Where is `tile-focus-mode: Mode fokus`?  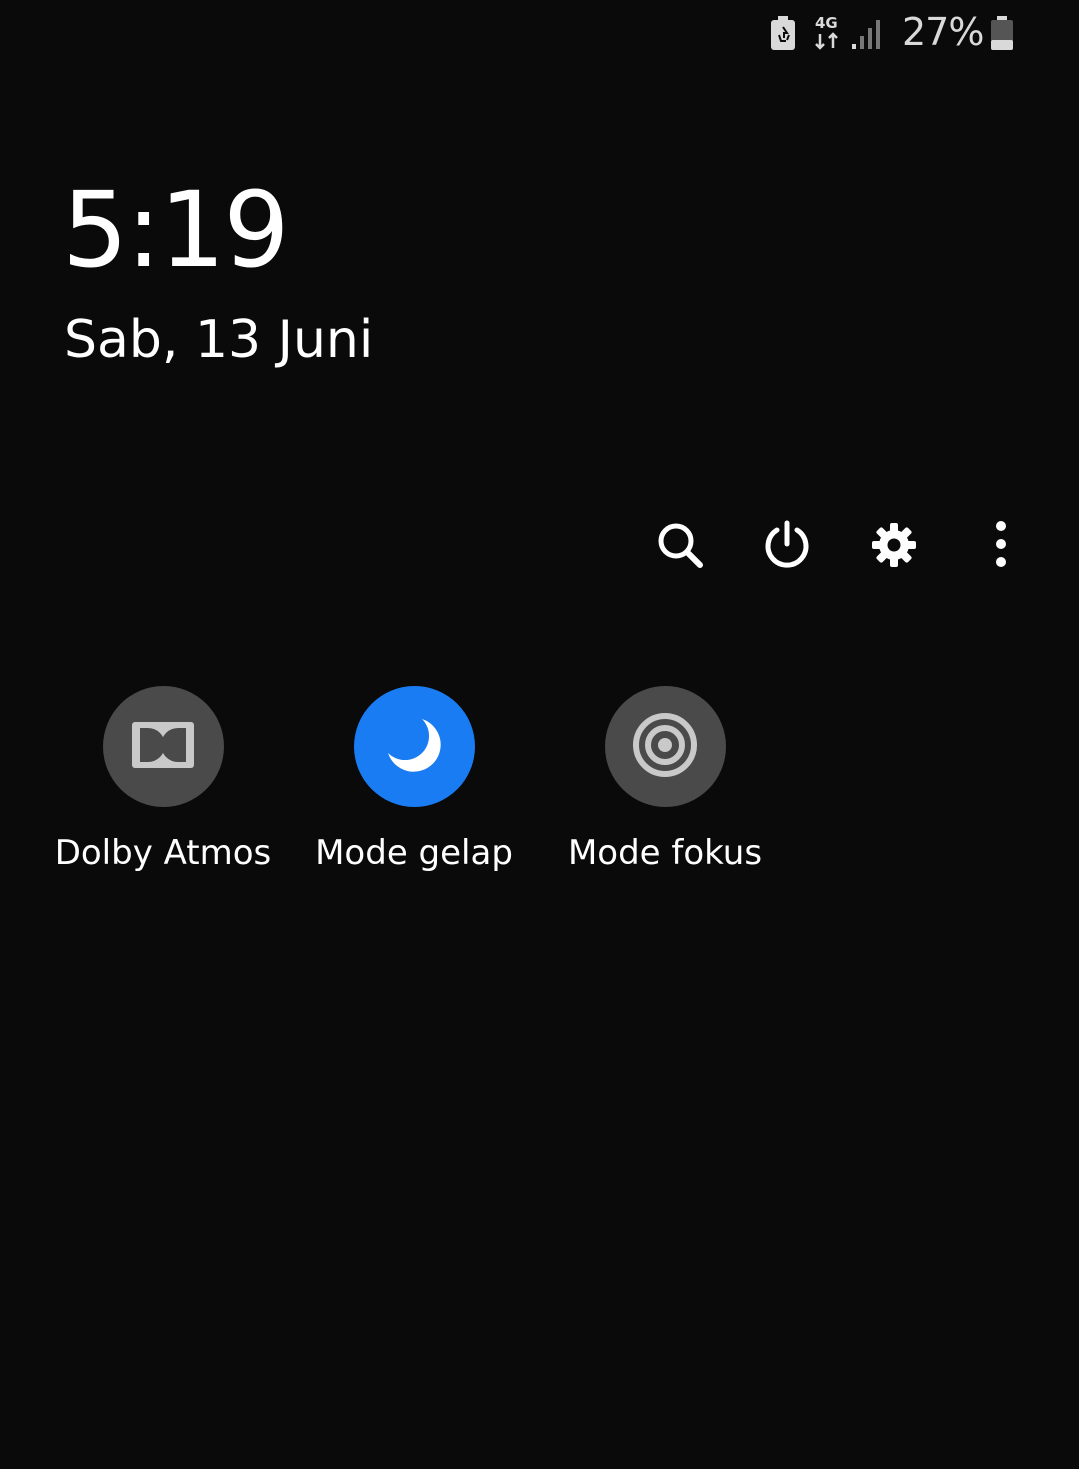
tile-focus-mode: Mode fokus is located at coordinates (665, 780).